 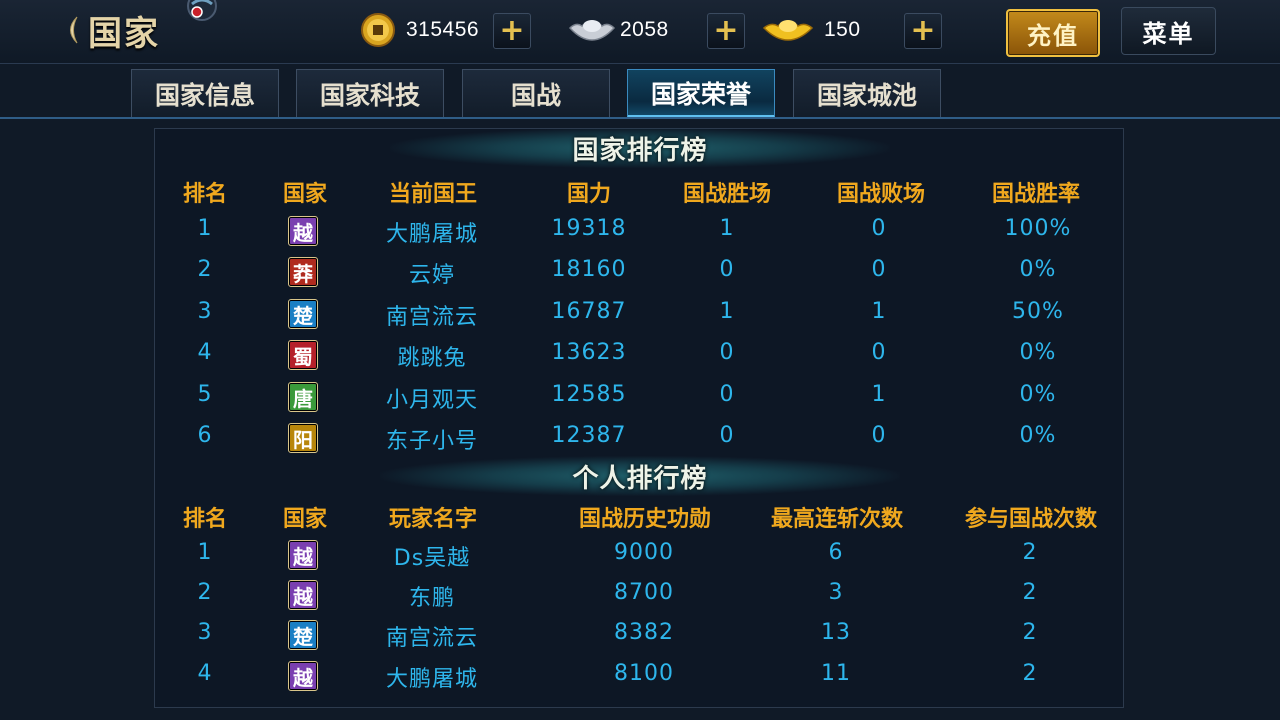 What do you see at coordinates (644, 552) in the screenshot?
I see `merit-cell: 9000` at bounding box center [644, 552].